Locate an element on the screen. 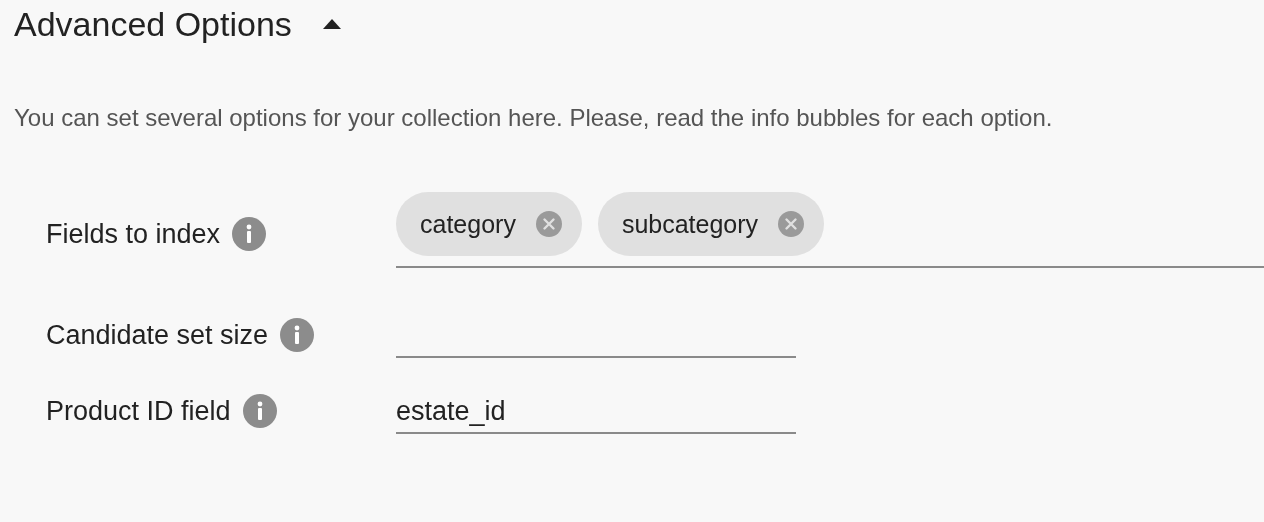  field-label: Candidate set size is located at coordinates (157, 335).